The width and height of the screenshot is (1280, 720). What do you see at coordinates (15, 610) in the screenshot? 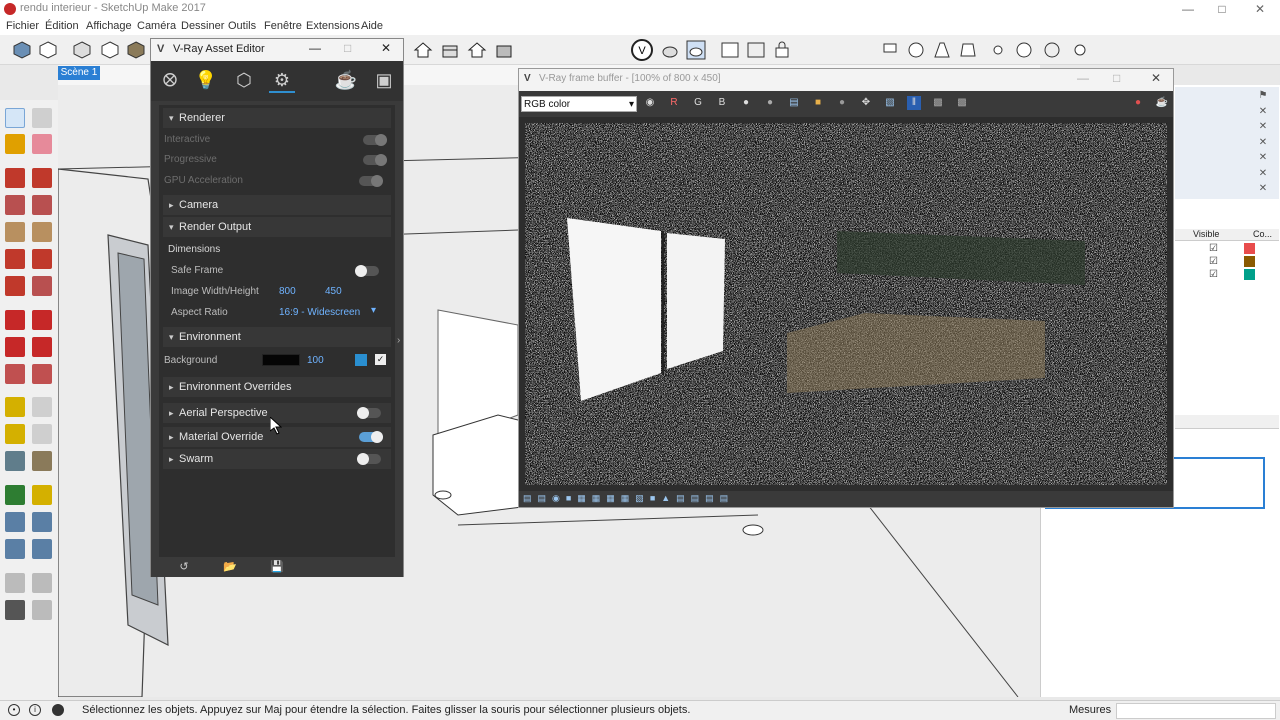
I see `walk-footprints-icon` at bounding box center [15, 610].